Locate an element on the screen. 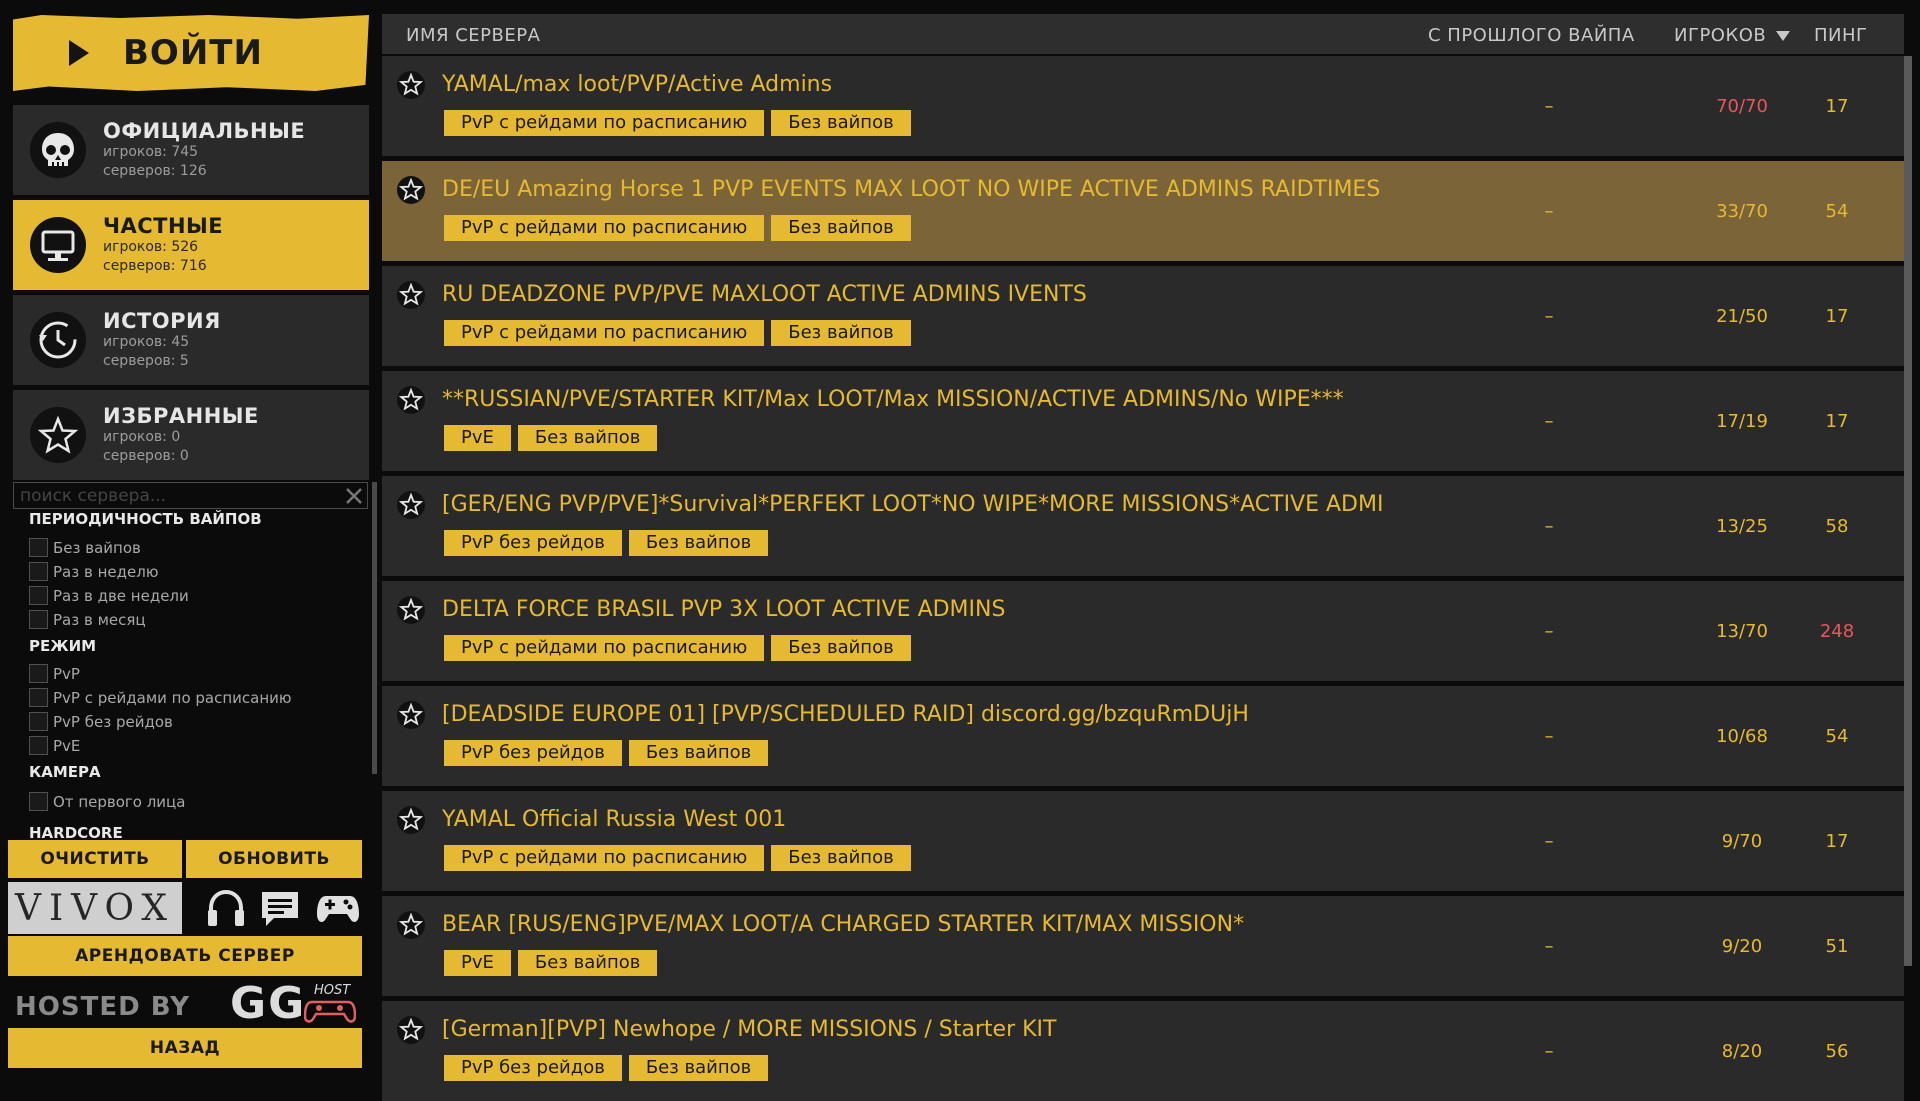 This screenshot has height=1101, width=1920. clock-icon is located at coordinates (58, 340).